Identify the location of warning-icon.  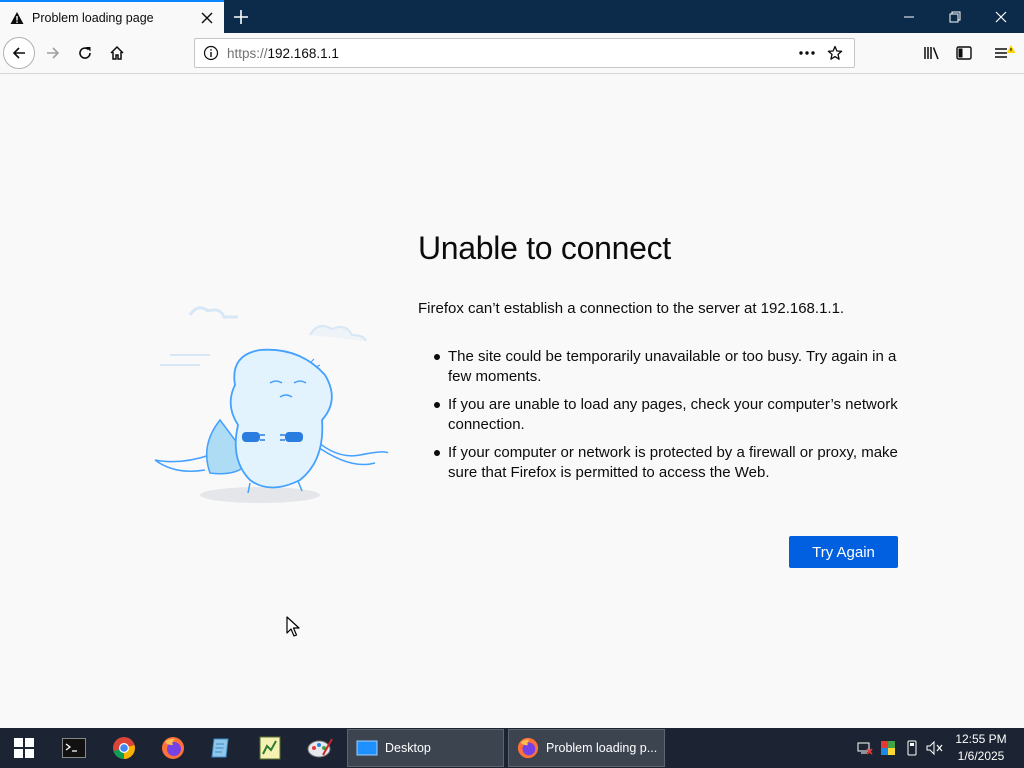
(17, 17).